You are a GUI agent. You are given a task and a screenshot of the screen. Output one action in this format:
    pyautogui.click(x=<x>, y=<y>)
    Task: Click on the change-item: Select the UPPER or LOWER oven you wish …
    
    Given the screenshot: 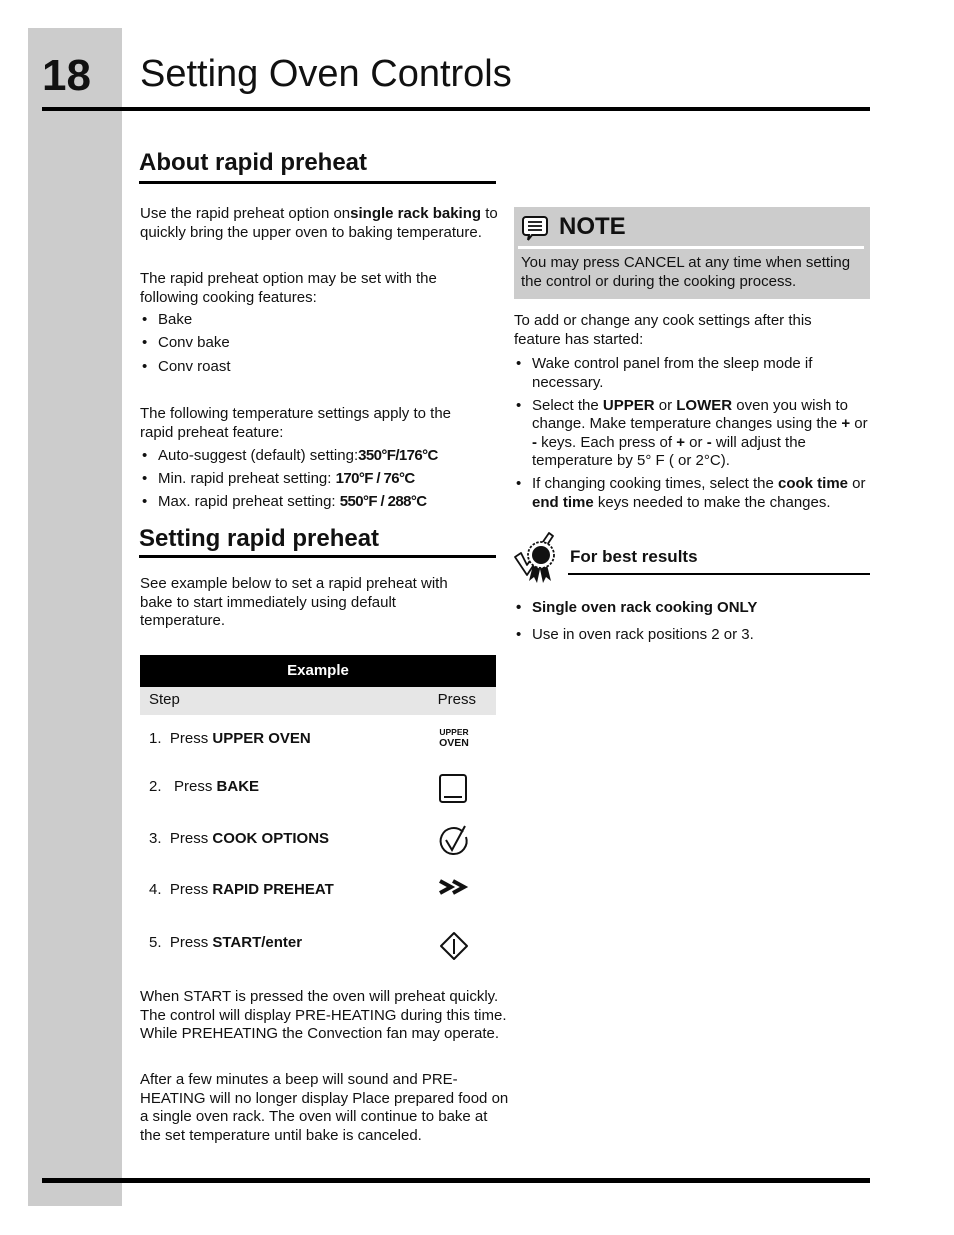 What is the action you would take?
    pyautogui.click(x=691, y=434)
    